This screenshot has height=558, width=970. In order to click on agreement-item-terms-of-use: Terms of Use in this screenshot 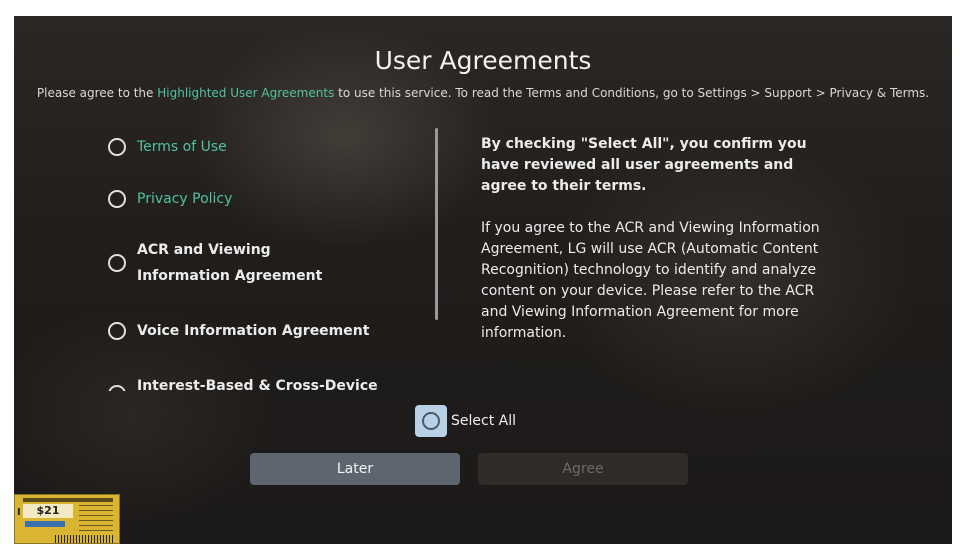, I will do `click(268, 147)`.